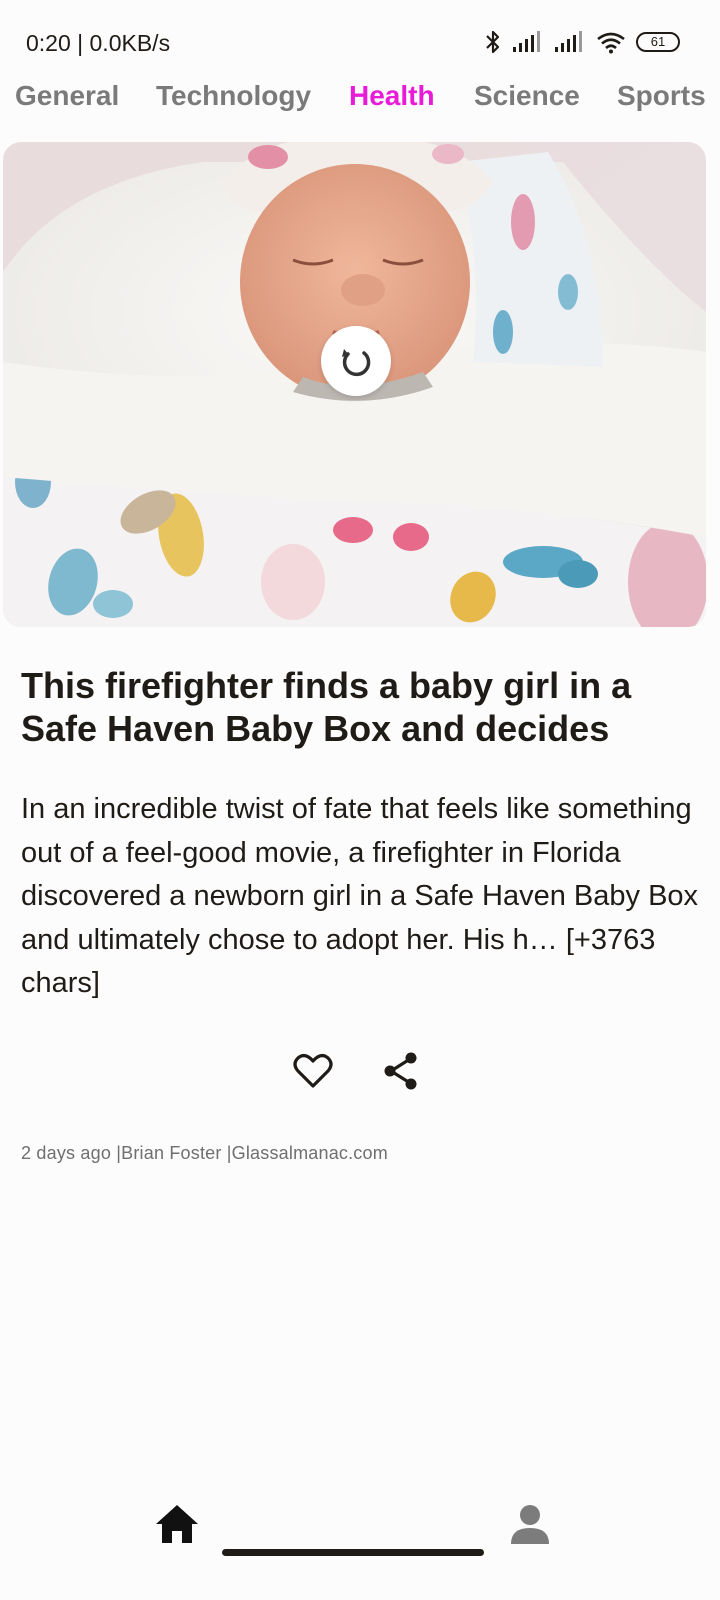  I want to click on battery-level: 61, so click(658, 41).